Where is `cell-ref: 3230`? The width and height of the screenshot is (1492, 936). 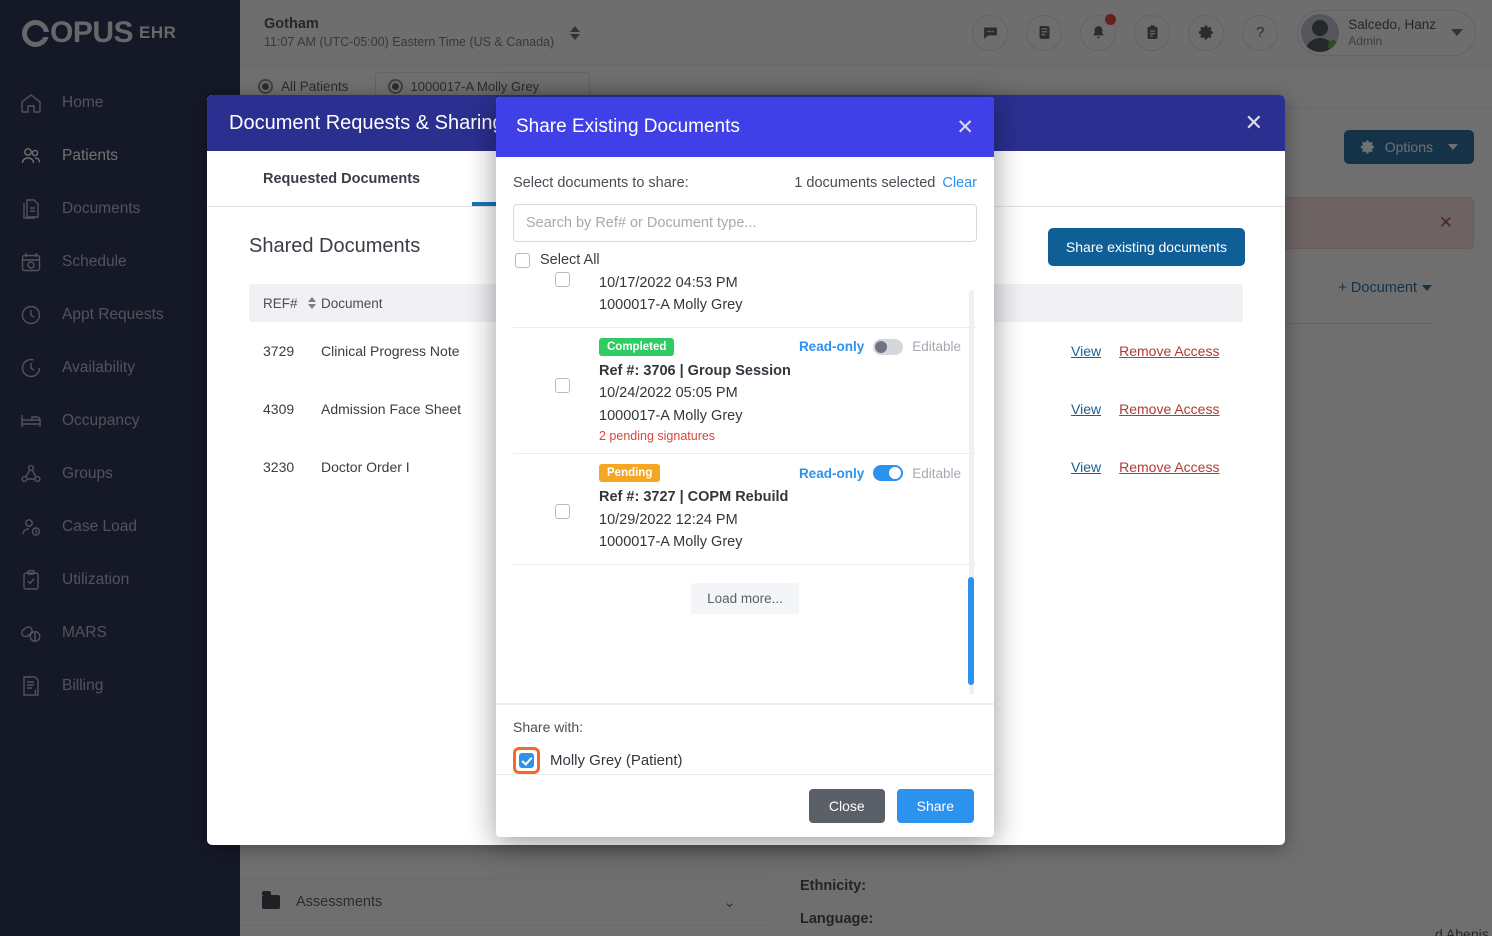
cell-ref: 3230 is located at coordinates (279, 467).